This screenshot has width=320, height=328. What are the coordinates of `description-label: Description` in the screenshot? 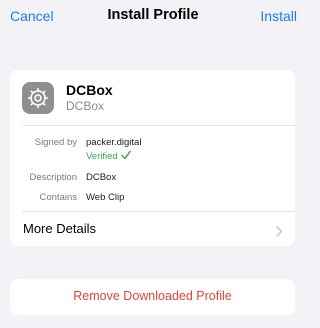 It's located at (53, 177).